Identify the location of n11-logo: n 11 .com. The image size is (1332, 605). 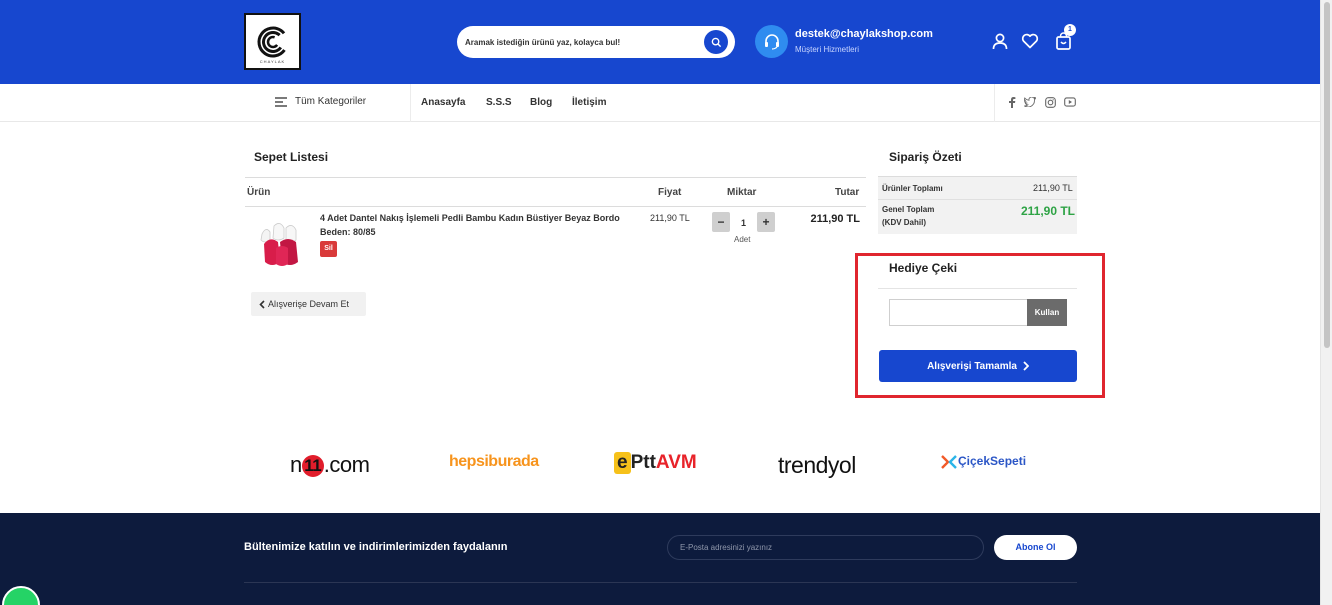
(330, 465).